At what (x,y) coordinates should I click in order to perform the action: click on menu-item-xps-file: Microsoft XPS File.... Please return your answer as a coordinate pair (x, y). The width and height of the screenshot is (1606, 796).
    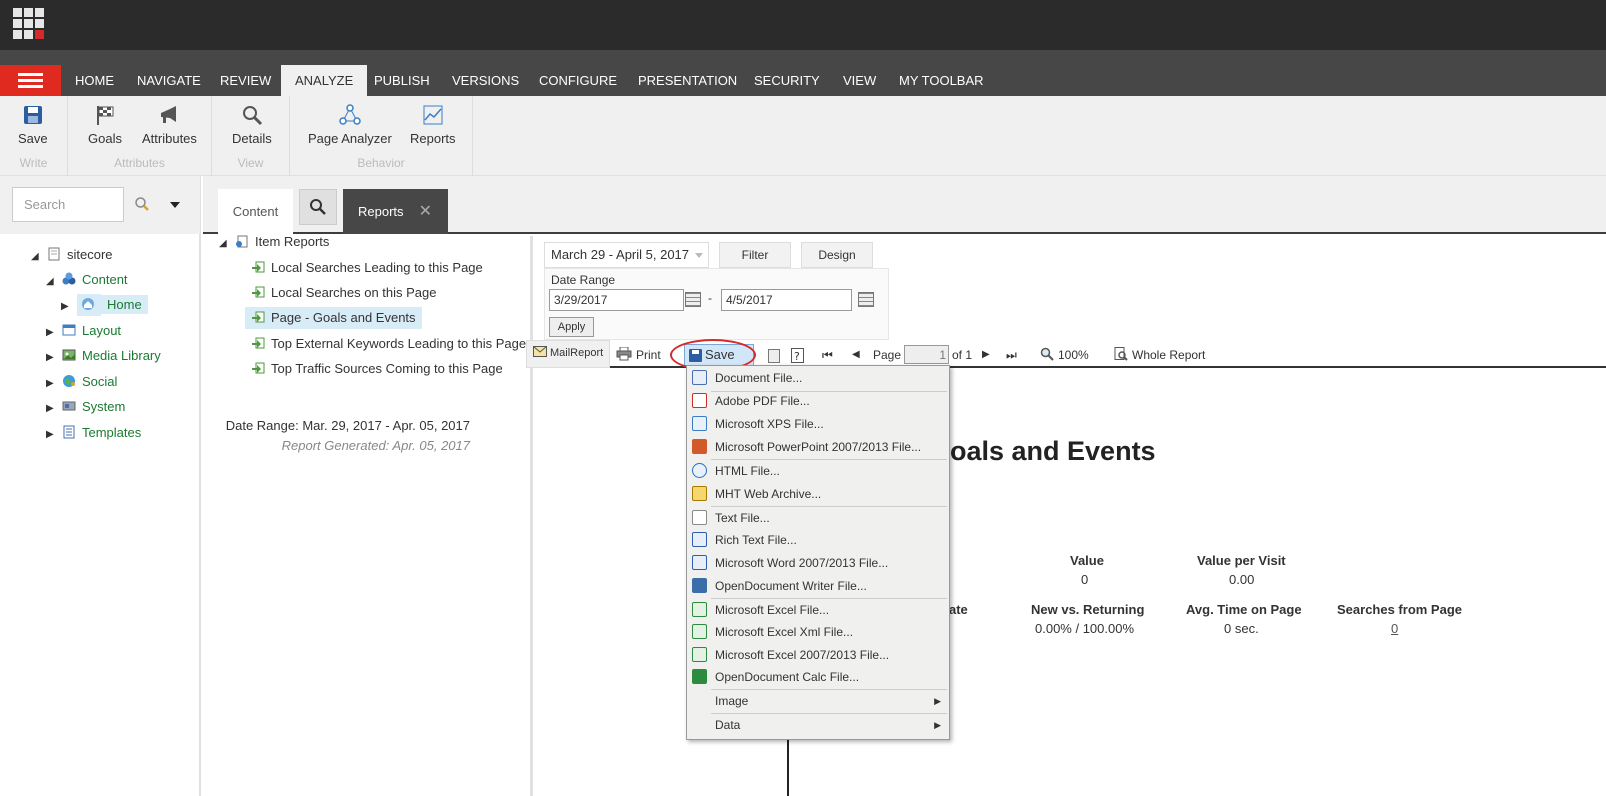
    Looking at the image, I should click on (818, 424).